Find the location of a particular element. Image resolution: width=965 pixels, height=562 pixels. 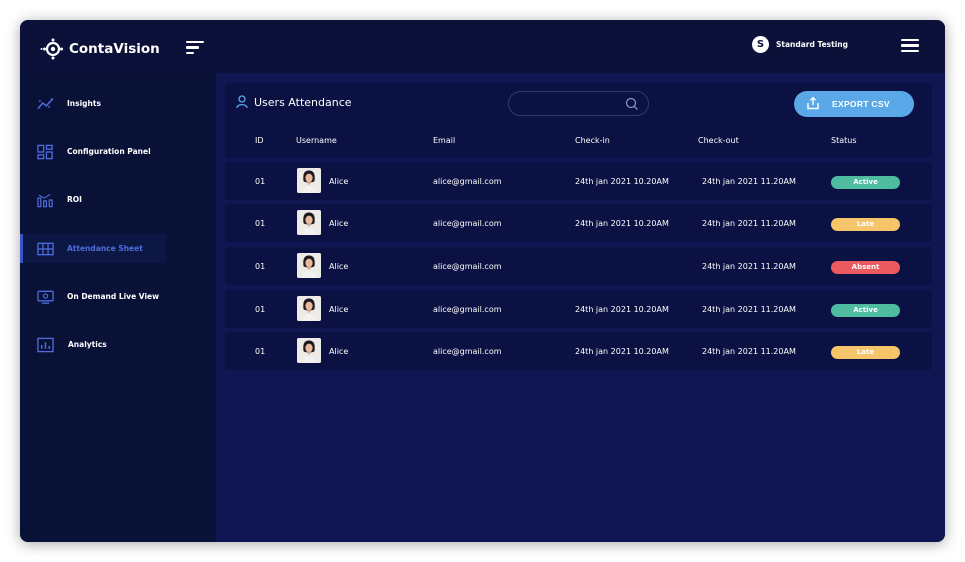

main-menu-button is located at coordinates (910, 45).